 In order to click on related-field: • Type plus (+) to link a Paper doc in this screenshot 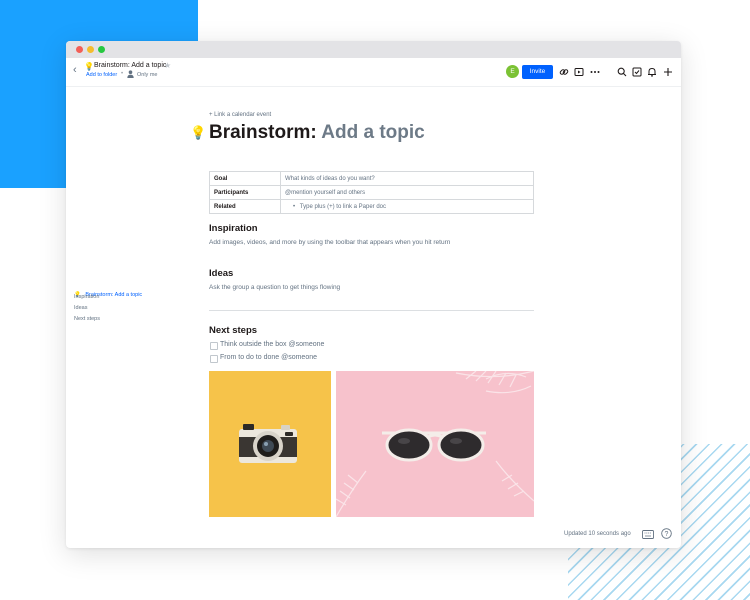, I will do `click(407, 206)`.